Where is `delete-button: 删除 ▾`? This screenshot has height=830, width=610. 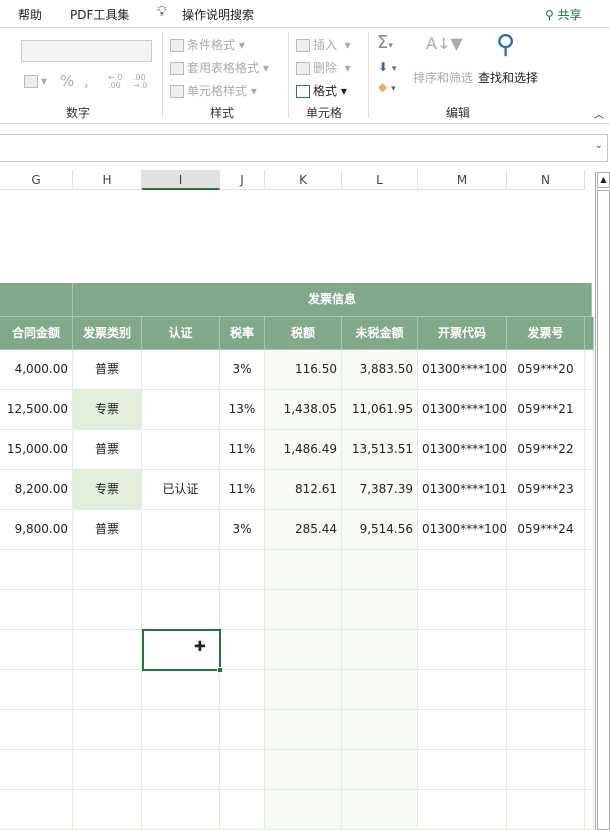
delete-button: 删除 ▾ is located at coordinates (323, 67).